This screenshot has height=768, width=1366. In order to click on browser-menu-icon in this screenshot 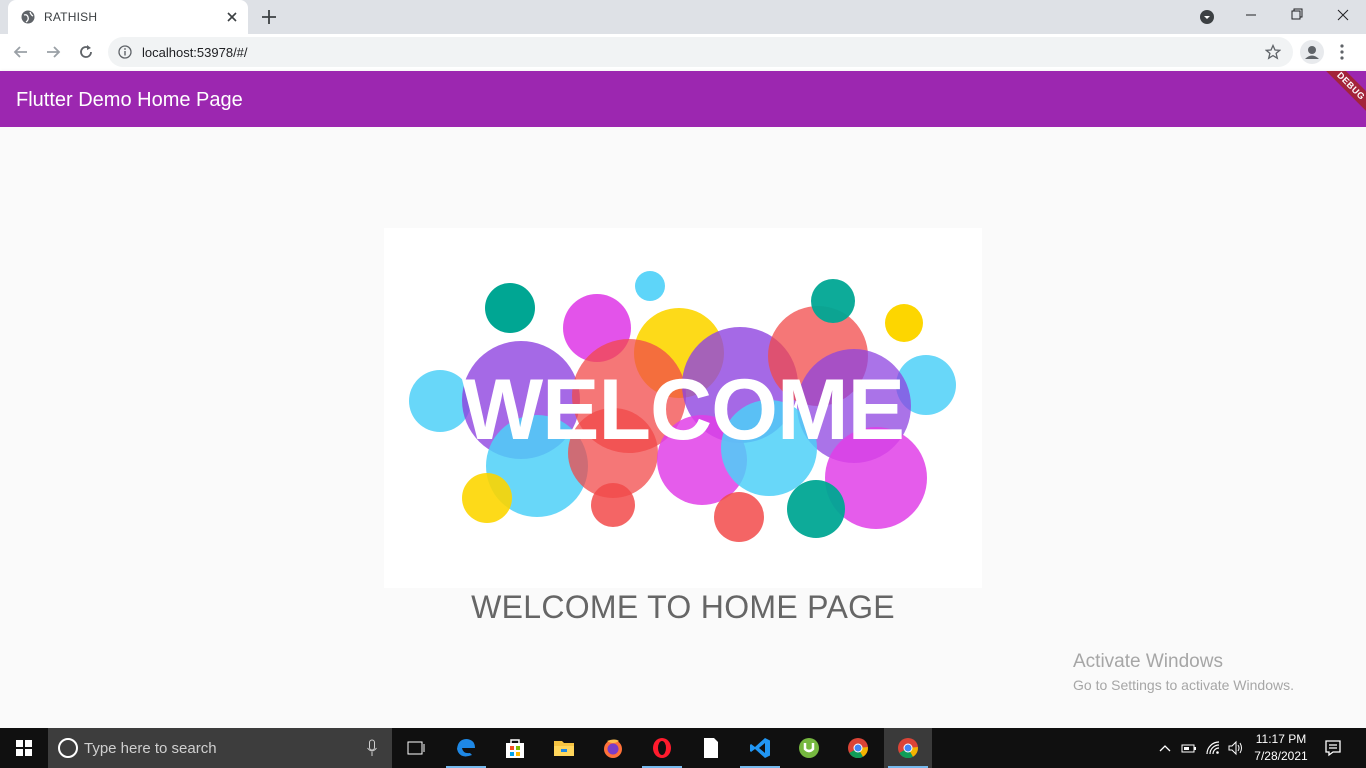, I will do `click(1342, 52)`.